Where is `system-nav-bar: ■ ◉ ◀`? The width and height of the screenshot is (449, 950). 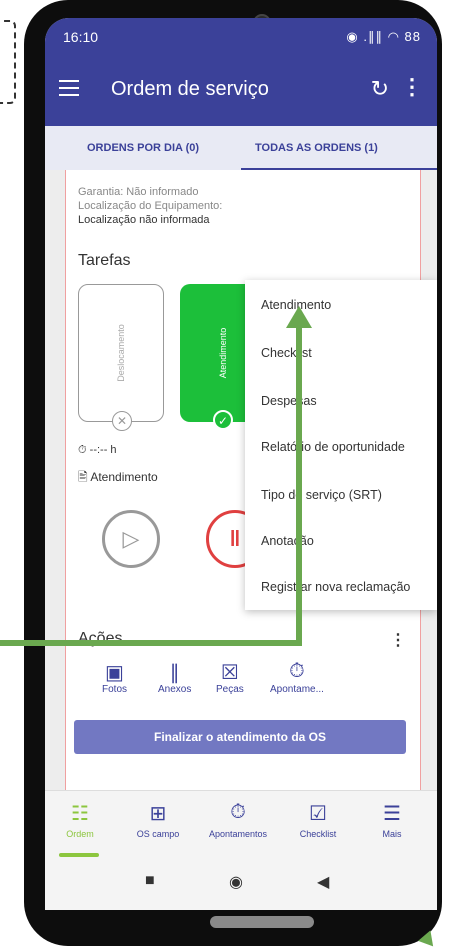 system-nav-bar: ■ ◉ ◀ is located at coordinates (241, 884).